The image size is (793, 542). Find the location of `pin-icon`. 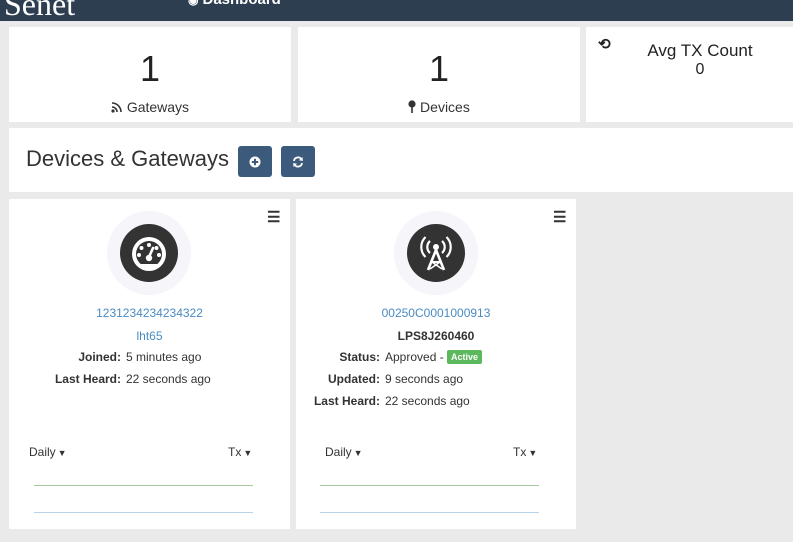

pin-icon is located at coordinates (414, 107).